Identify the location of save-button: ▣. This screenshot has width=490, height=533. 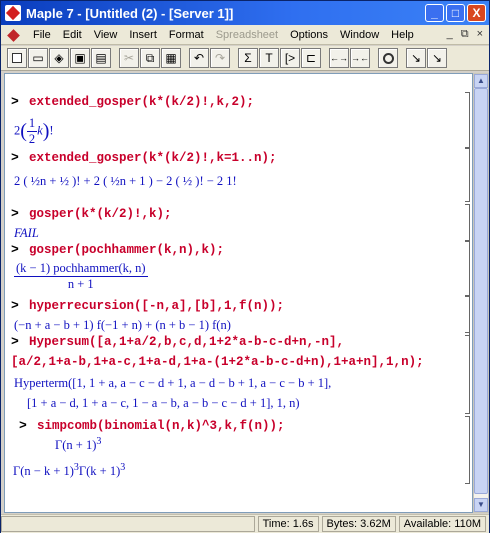
(80, 58).